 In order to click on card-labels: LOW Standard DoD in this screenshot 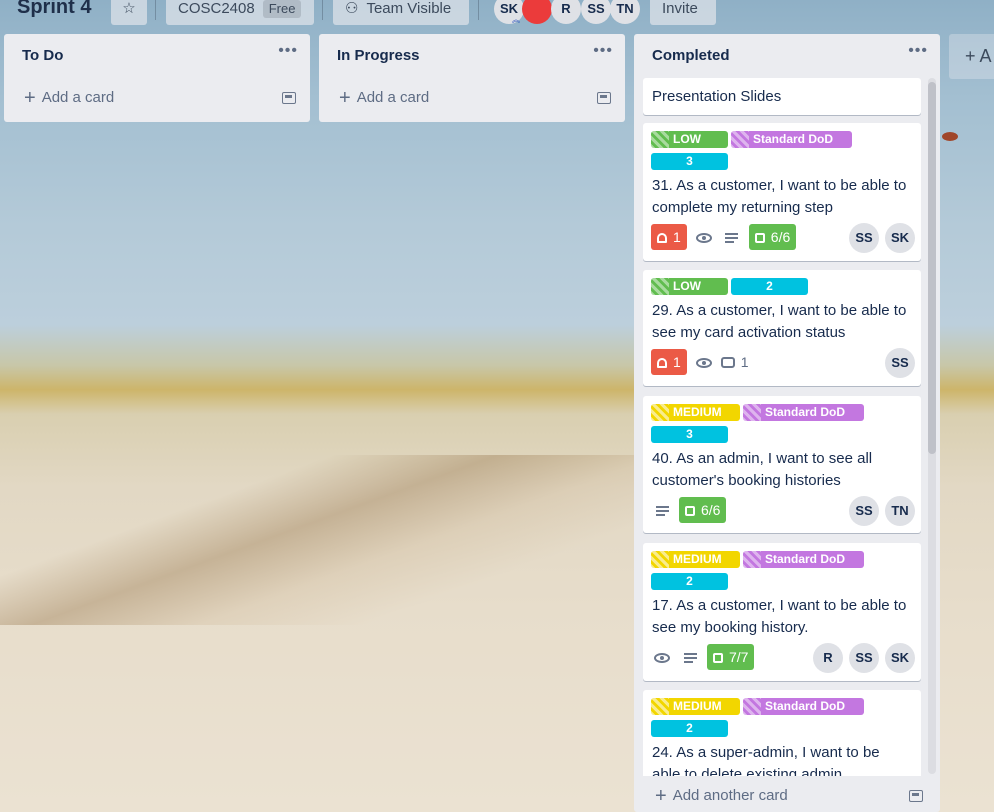, I will do `click(753, 140)`.